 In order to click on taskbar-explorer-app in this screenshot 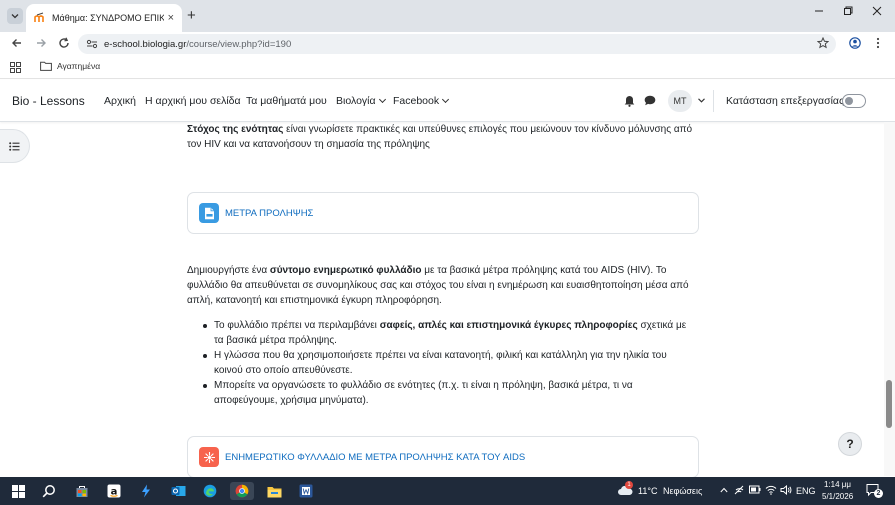, I will do `click(274, 491)`.